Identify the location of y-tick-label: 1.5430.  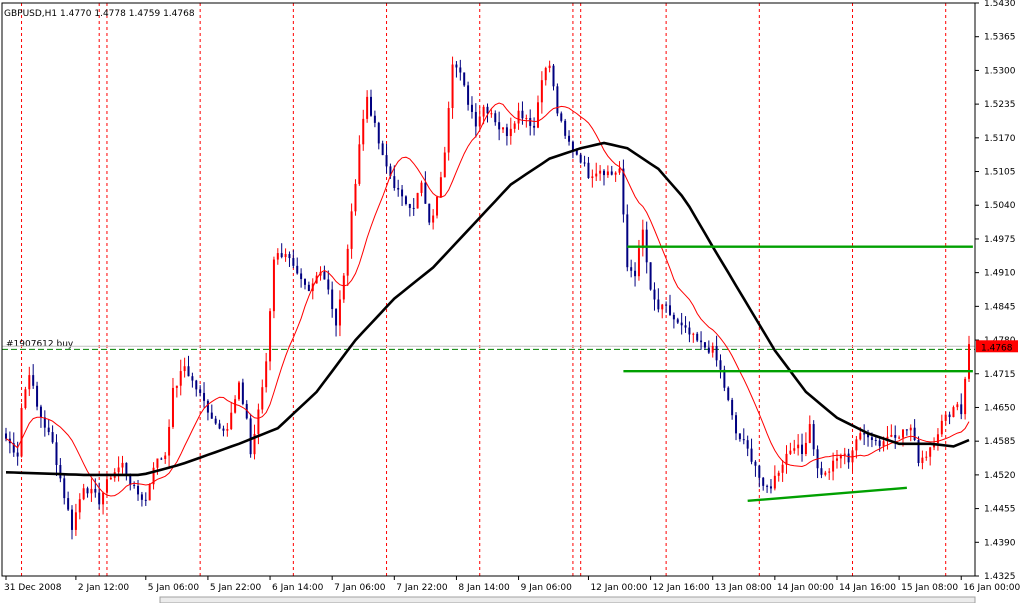
(1000, 4).